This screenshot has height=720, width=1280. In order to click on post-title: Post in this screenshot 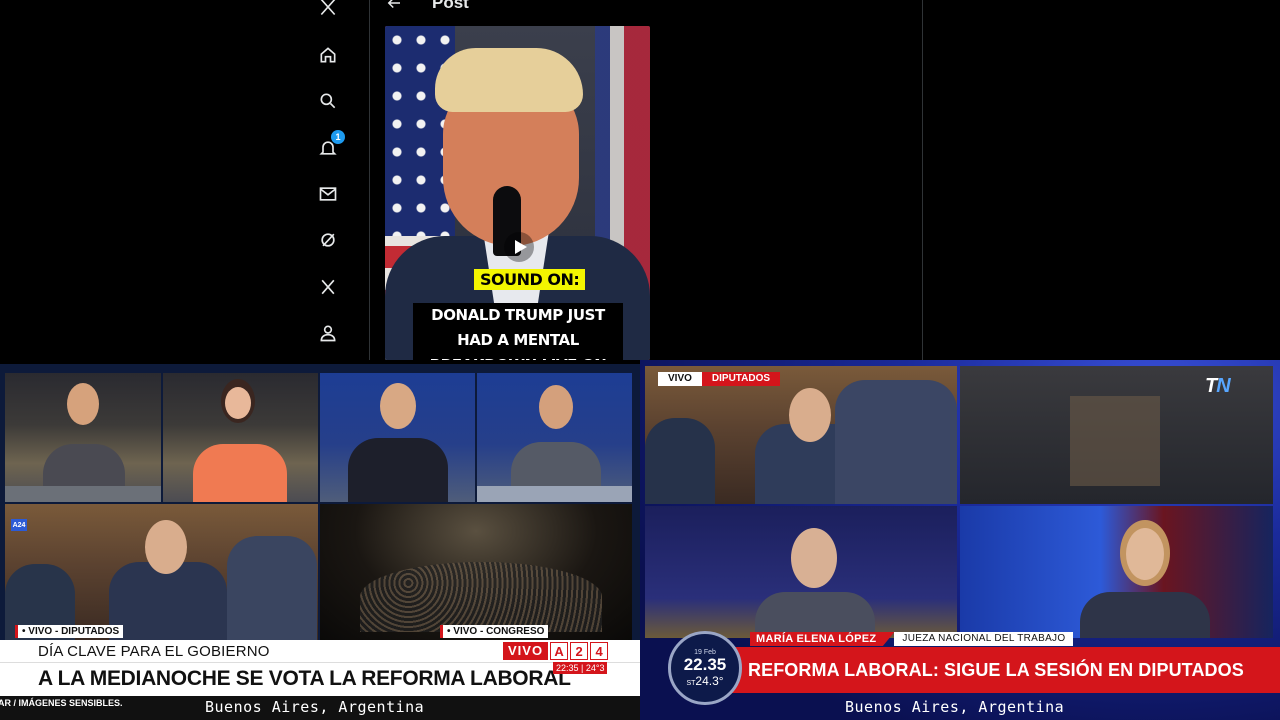, I will do `click(450, 6)`.